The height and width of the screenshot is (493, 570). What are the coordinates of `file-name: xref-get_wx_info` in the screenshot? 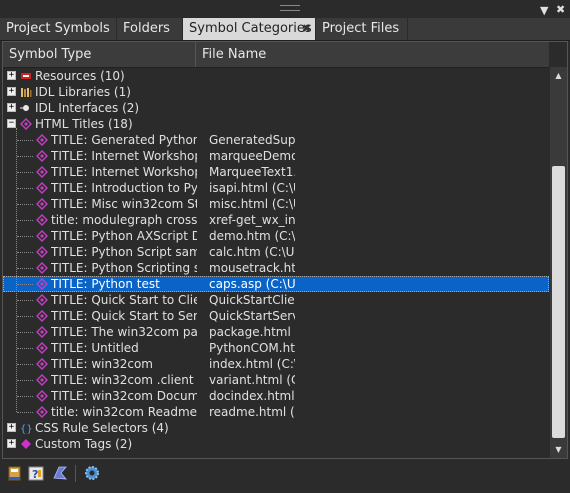 It's located at (252, 220).